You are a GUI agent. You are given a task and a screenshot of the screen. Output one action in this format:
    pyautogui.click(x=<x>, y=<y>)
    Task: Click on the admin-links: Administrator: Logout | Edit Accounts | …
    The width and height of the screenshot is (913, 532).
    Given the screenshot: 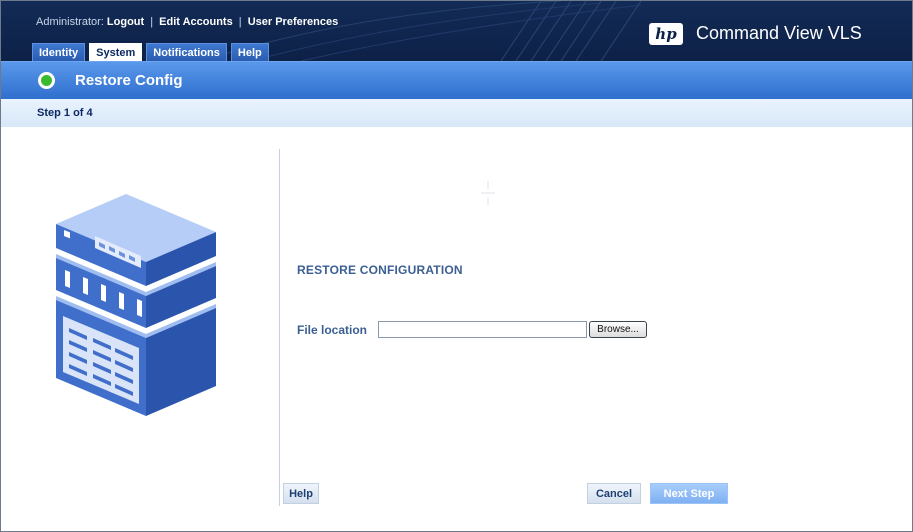 What is the action you would take?
    pyautogui.click(x=187, y=22)
    